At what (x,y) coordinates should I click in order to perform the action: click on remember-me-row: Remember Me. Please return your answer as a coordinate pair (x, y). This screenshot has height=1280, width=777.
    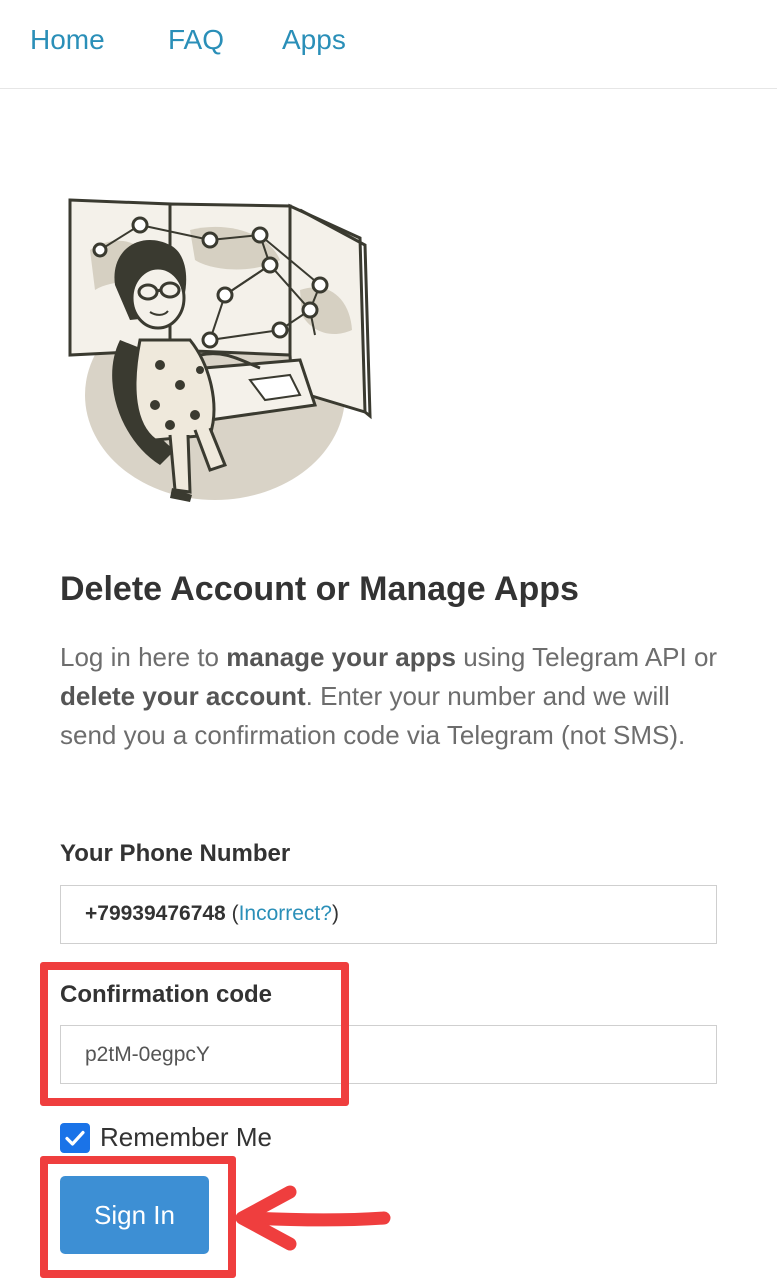
    Looking at the image, I should click on (166, 1137).